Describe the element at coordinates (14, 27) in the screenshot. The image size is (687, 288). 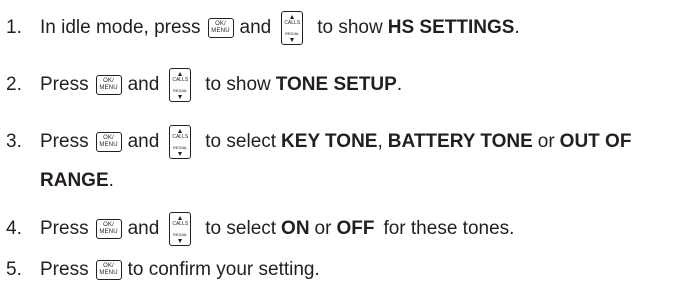
I see `step-number: 1.` at that location.